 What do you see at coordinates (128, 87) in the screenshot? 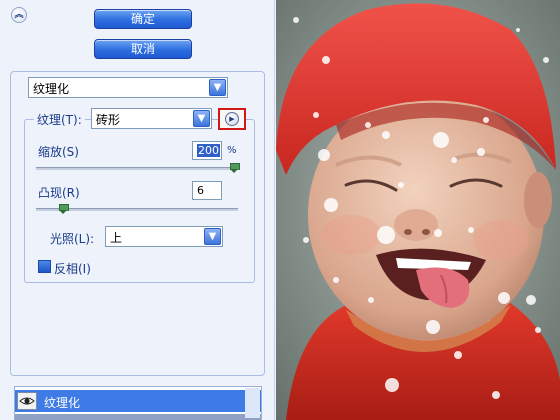
I see `filter-select: 纹理化 ▼` at bounding box center [128, 87].